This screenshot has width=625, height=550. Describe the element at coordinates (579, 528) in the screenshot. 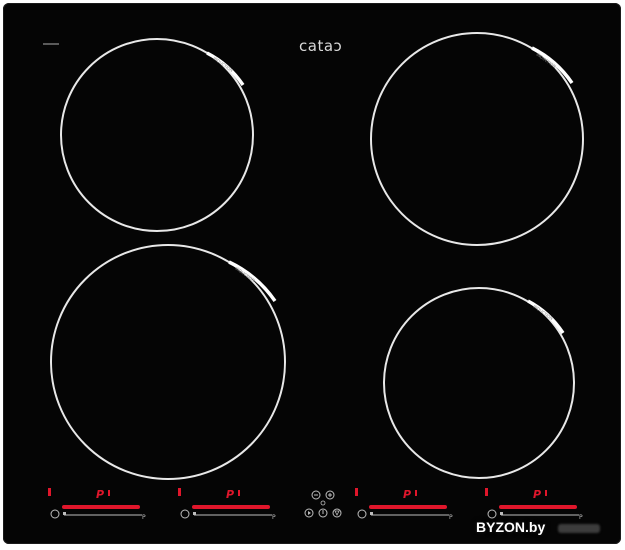

I see `watermark-tail` at that location.